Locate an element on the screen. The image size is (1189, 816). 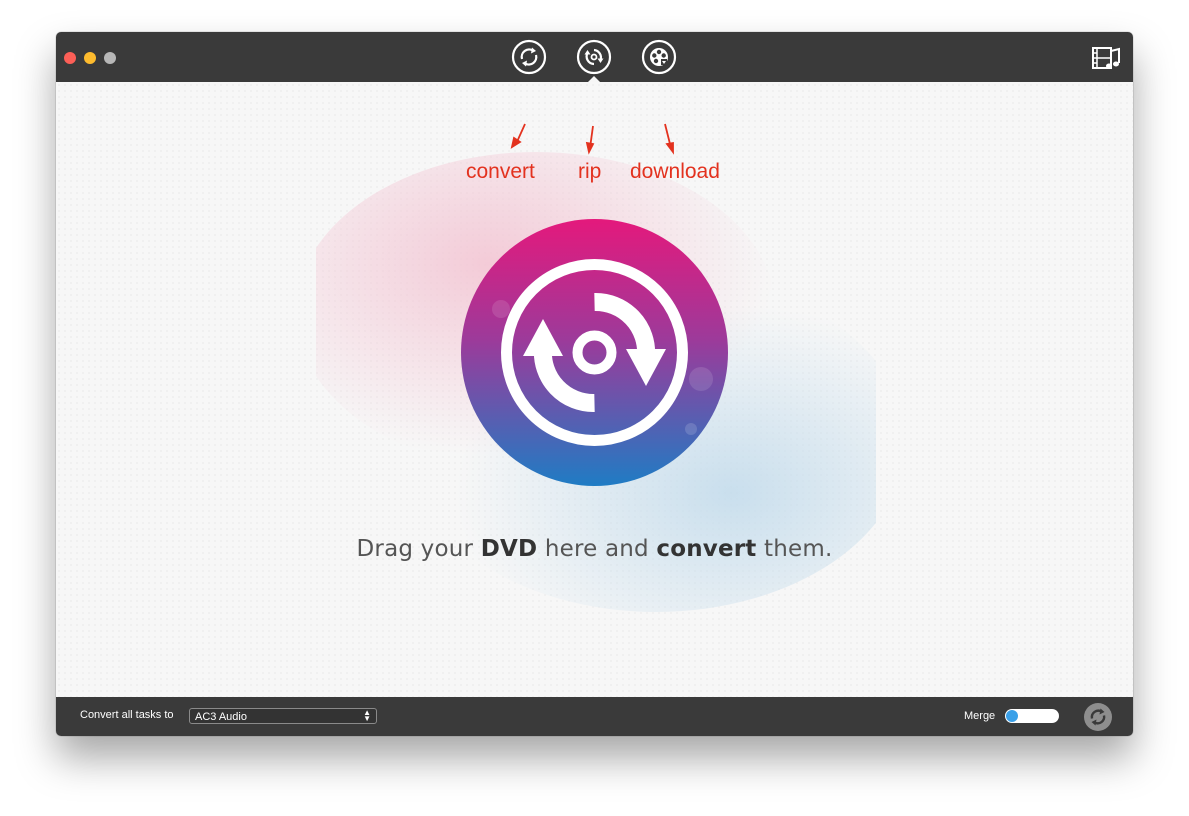
close-window-button is located at coordinates (70, 58).